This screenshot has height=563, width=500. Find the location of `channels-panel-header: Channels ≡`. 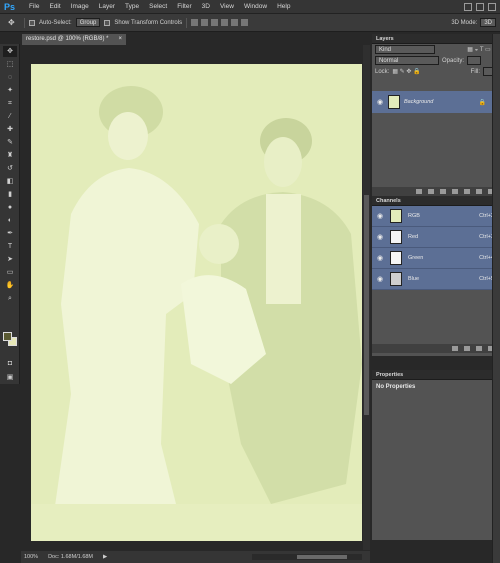

channels-panel-header: Channels ≡ is located at coordinates (436, 201).